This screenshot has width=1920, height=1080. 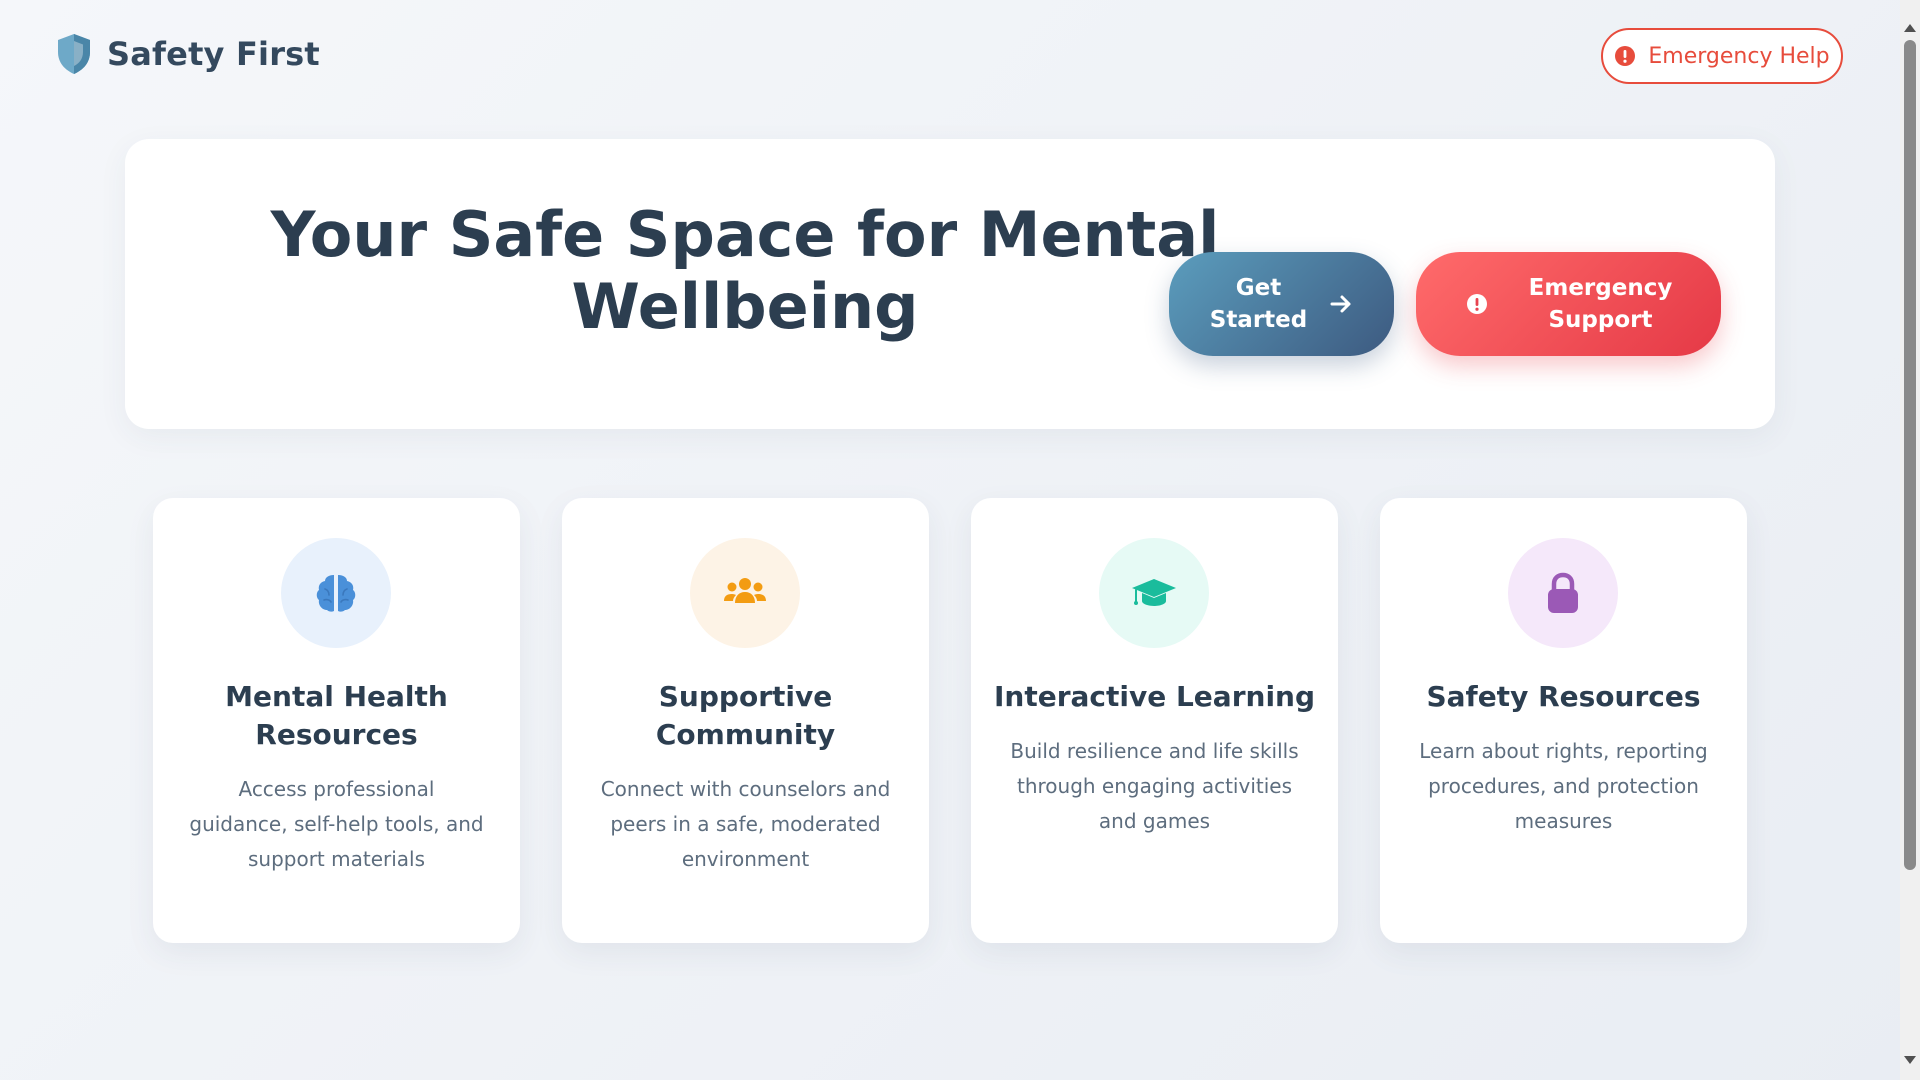 I want to click on emergency-help-label: Emergency Help, so click(x=1739, y=56).